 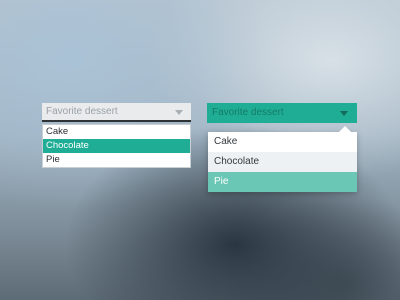 I want to click on options-panel-styled: Cake Chocolate Pie, so click(x=282, y=159).